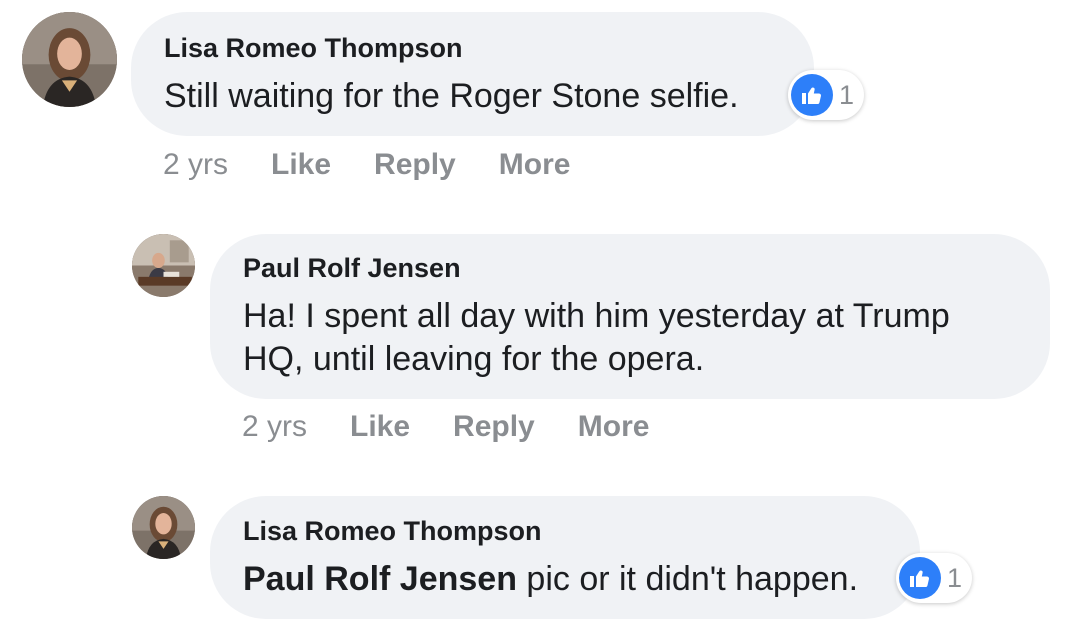 The width and height of the screenshot is (1080, 619). What do you see at coordinates (380, 579) in the screenshot?
I see `mention-link: Paul Rolf Jensen` at bounding box center [380, 579].